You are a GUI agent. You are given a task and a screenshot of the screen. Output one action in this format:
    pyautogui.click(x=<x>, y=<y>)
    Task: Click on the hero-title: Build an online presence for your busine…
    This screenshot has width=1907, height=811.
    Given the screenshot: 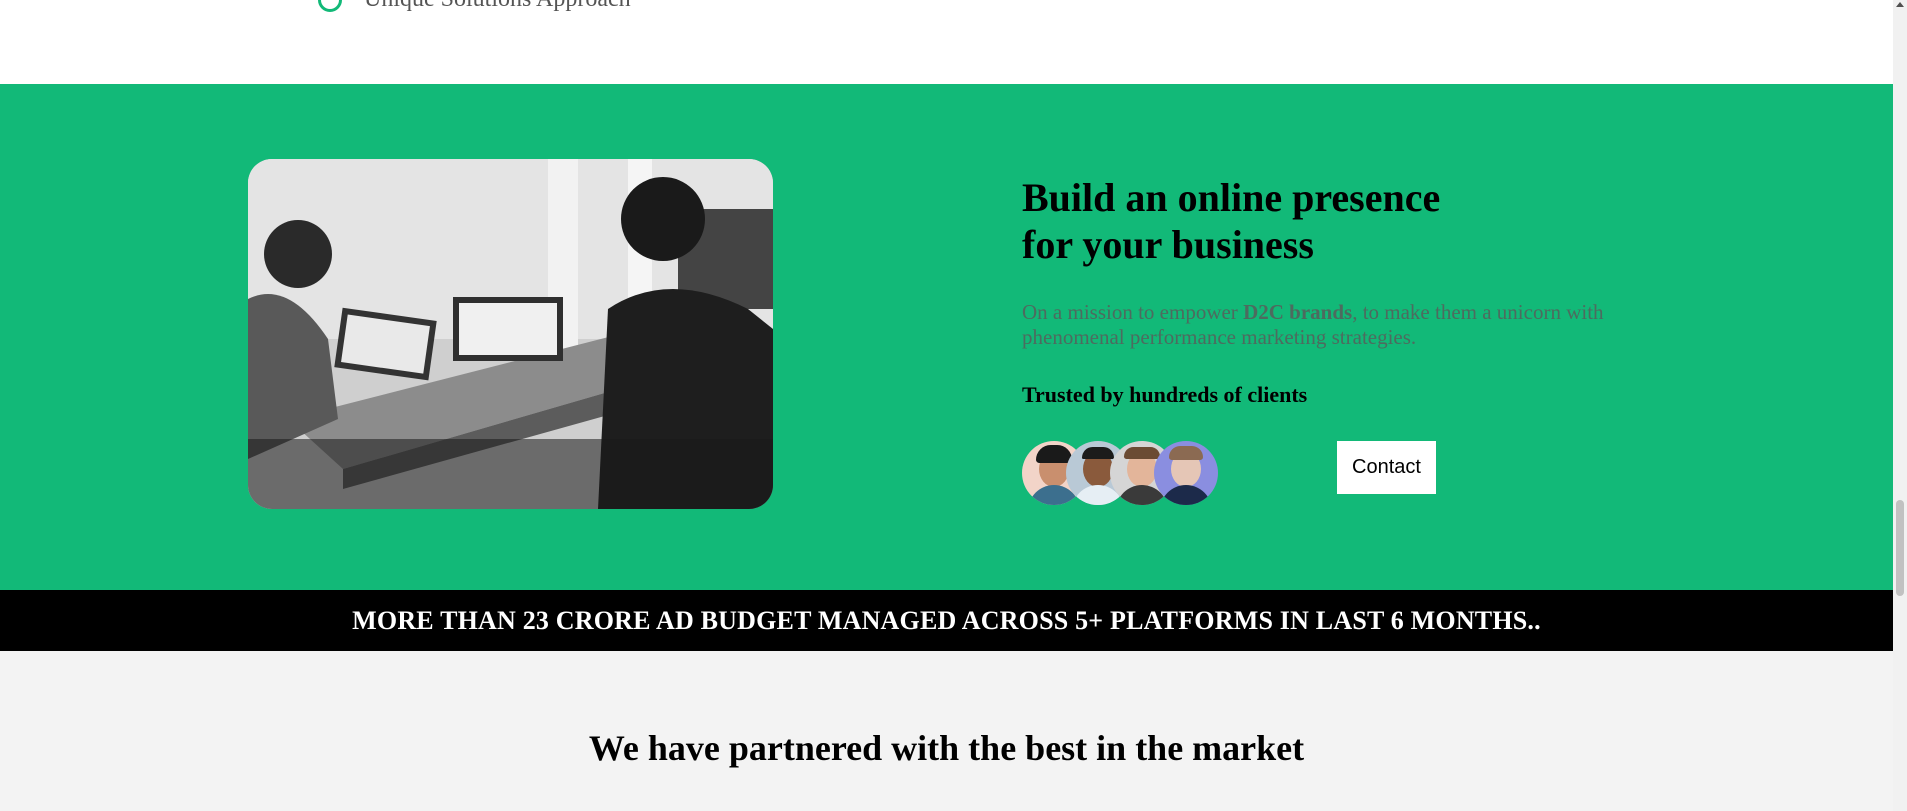 What is the action you would take?
    pyautogui.click(x=1352, y=221)
    